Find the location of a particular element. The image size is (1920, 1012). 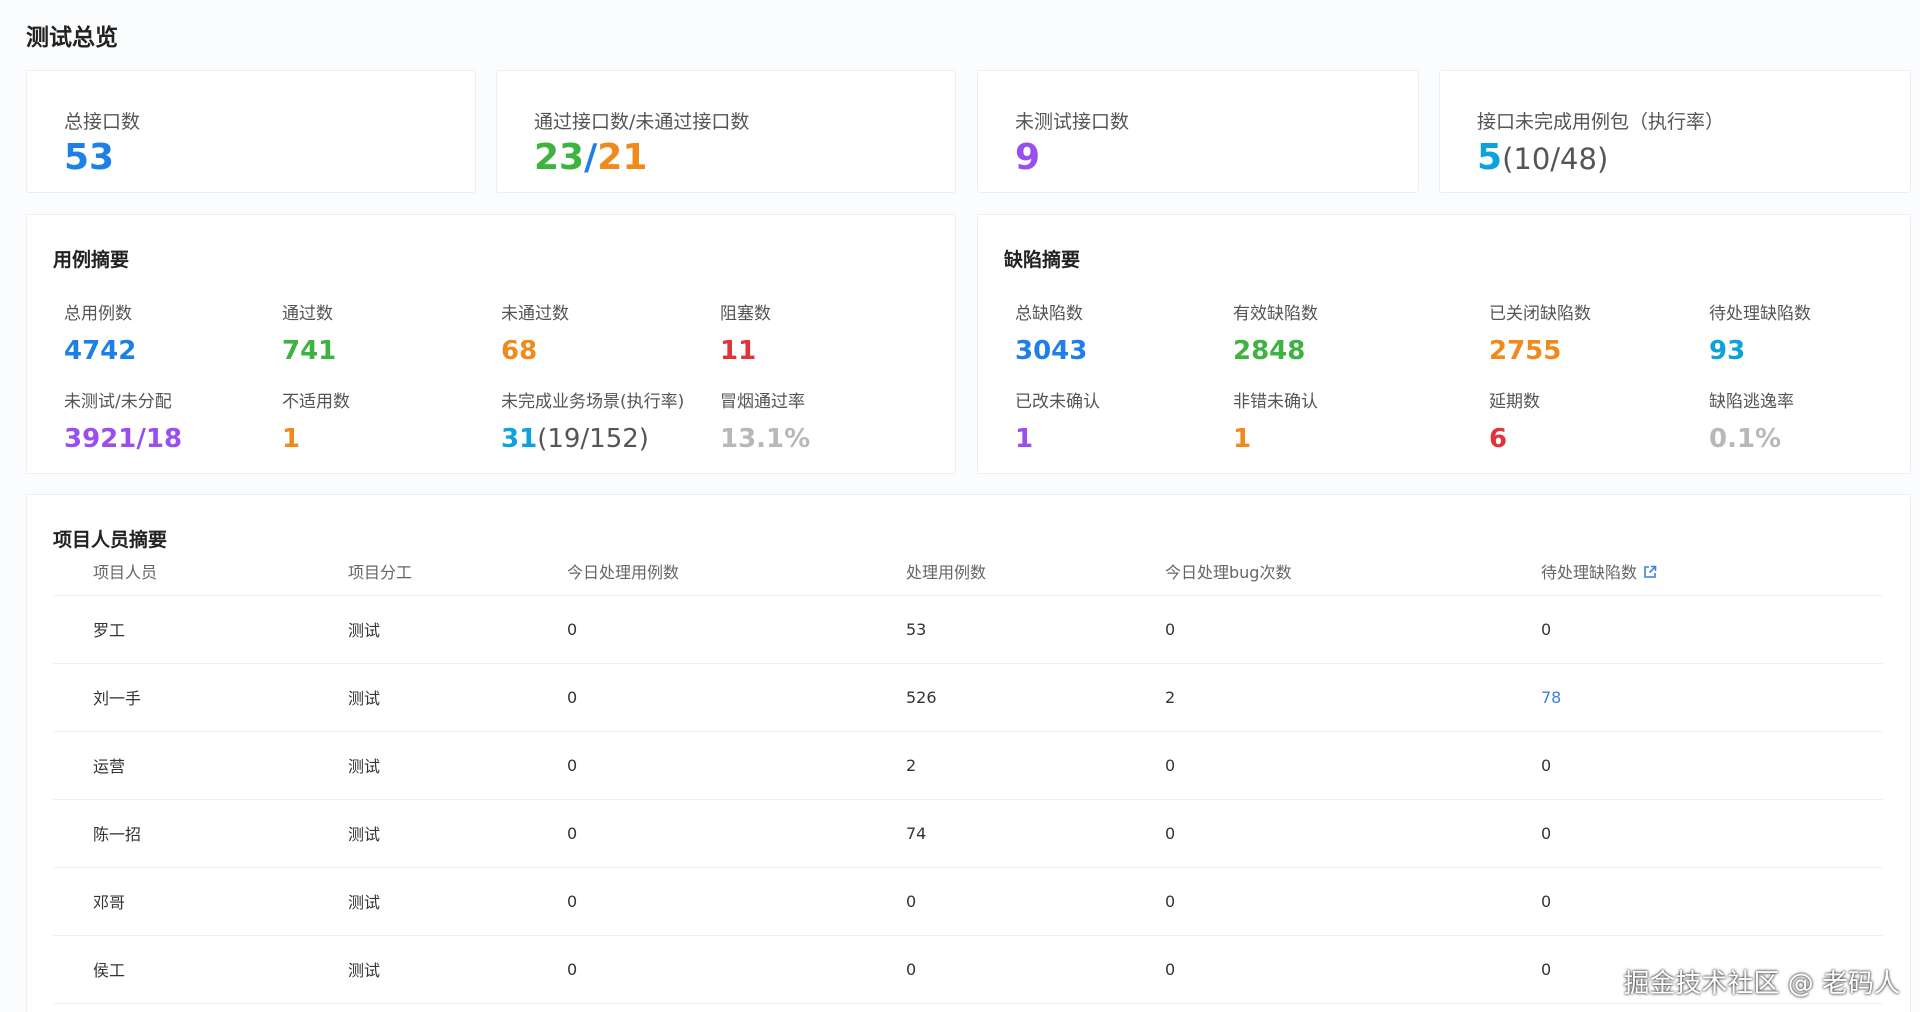

table-row: 邓哥 测试 0 0 0 0 is located at coordinates (968, 901).